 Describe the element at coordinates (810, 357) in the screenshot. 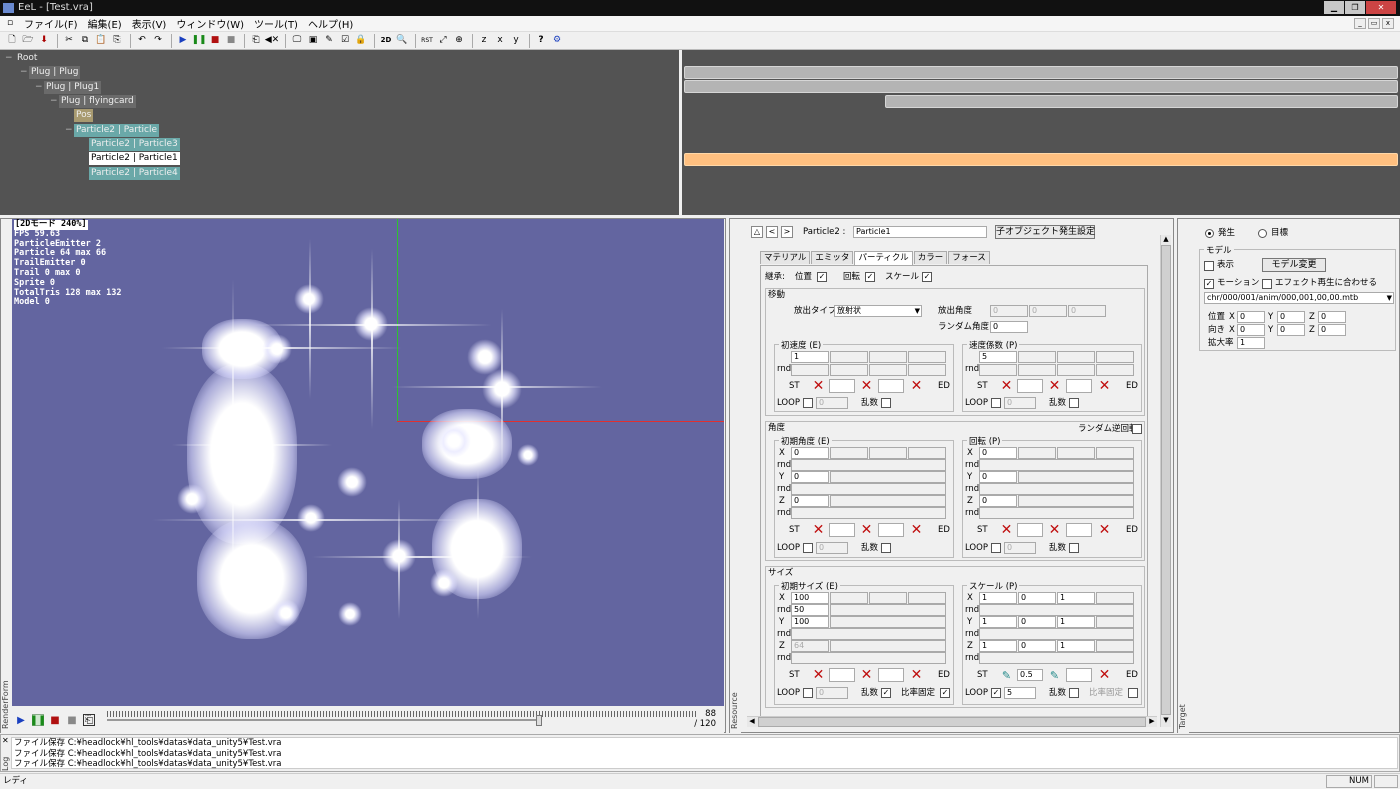

I see `init-speed-input: 1` at that location.